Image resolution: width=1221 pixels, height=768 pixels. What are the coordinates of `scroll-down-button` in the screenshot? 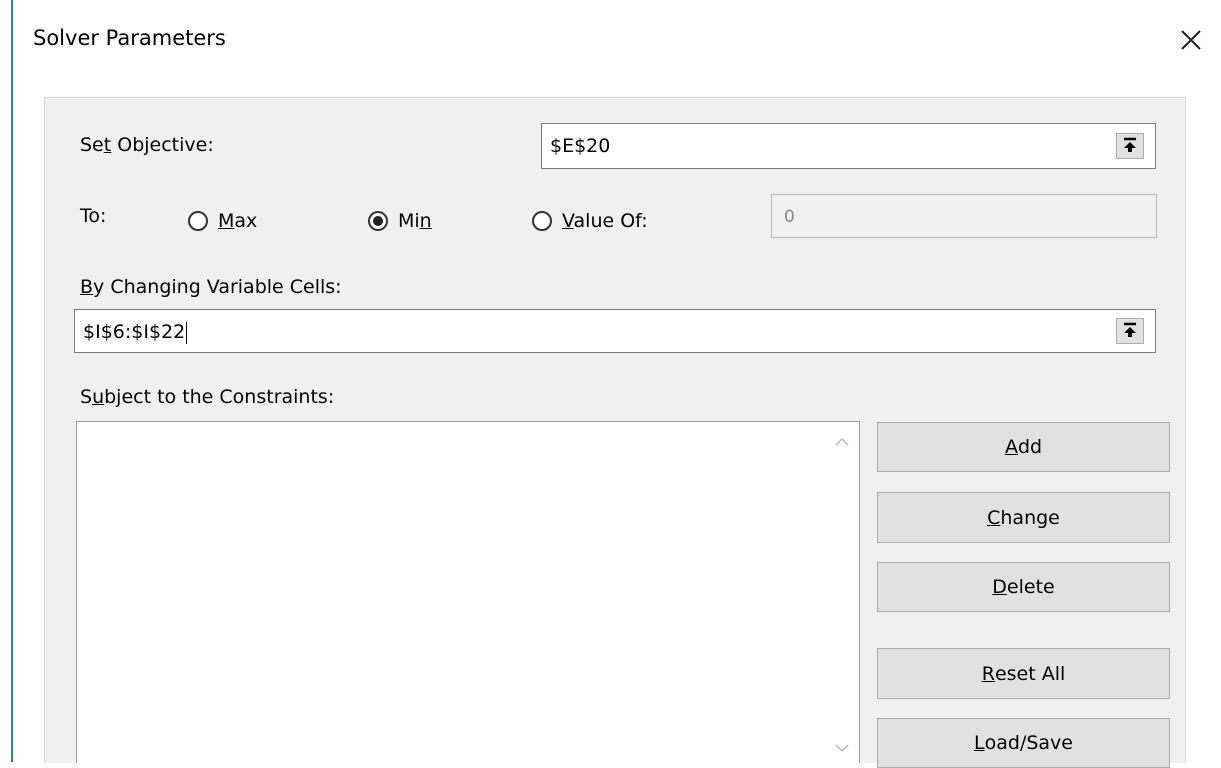 It's located at (842, 748).